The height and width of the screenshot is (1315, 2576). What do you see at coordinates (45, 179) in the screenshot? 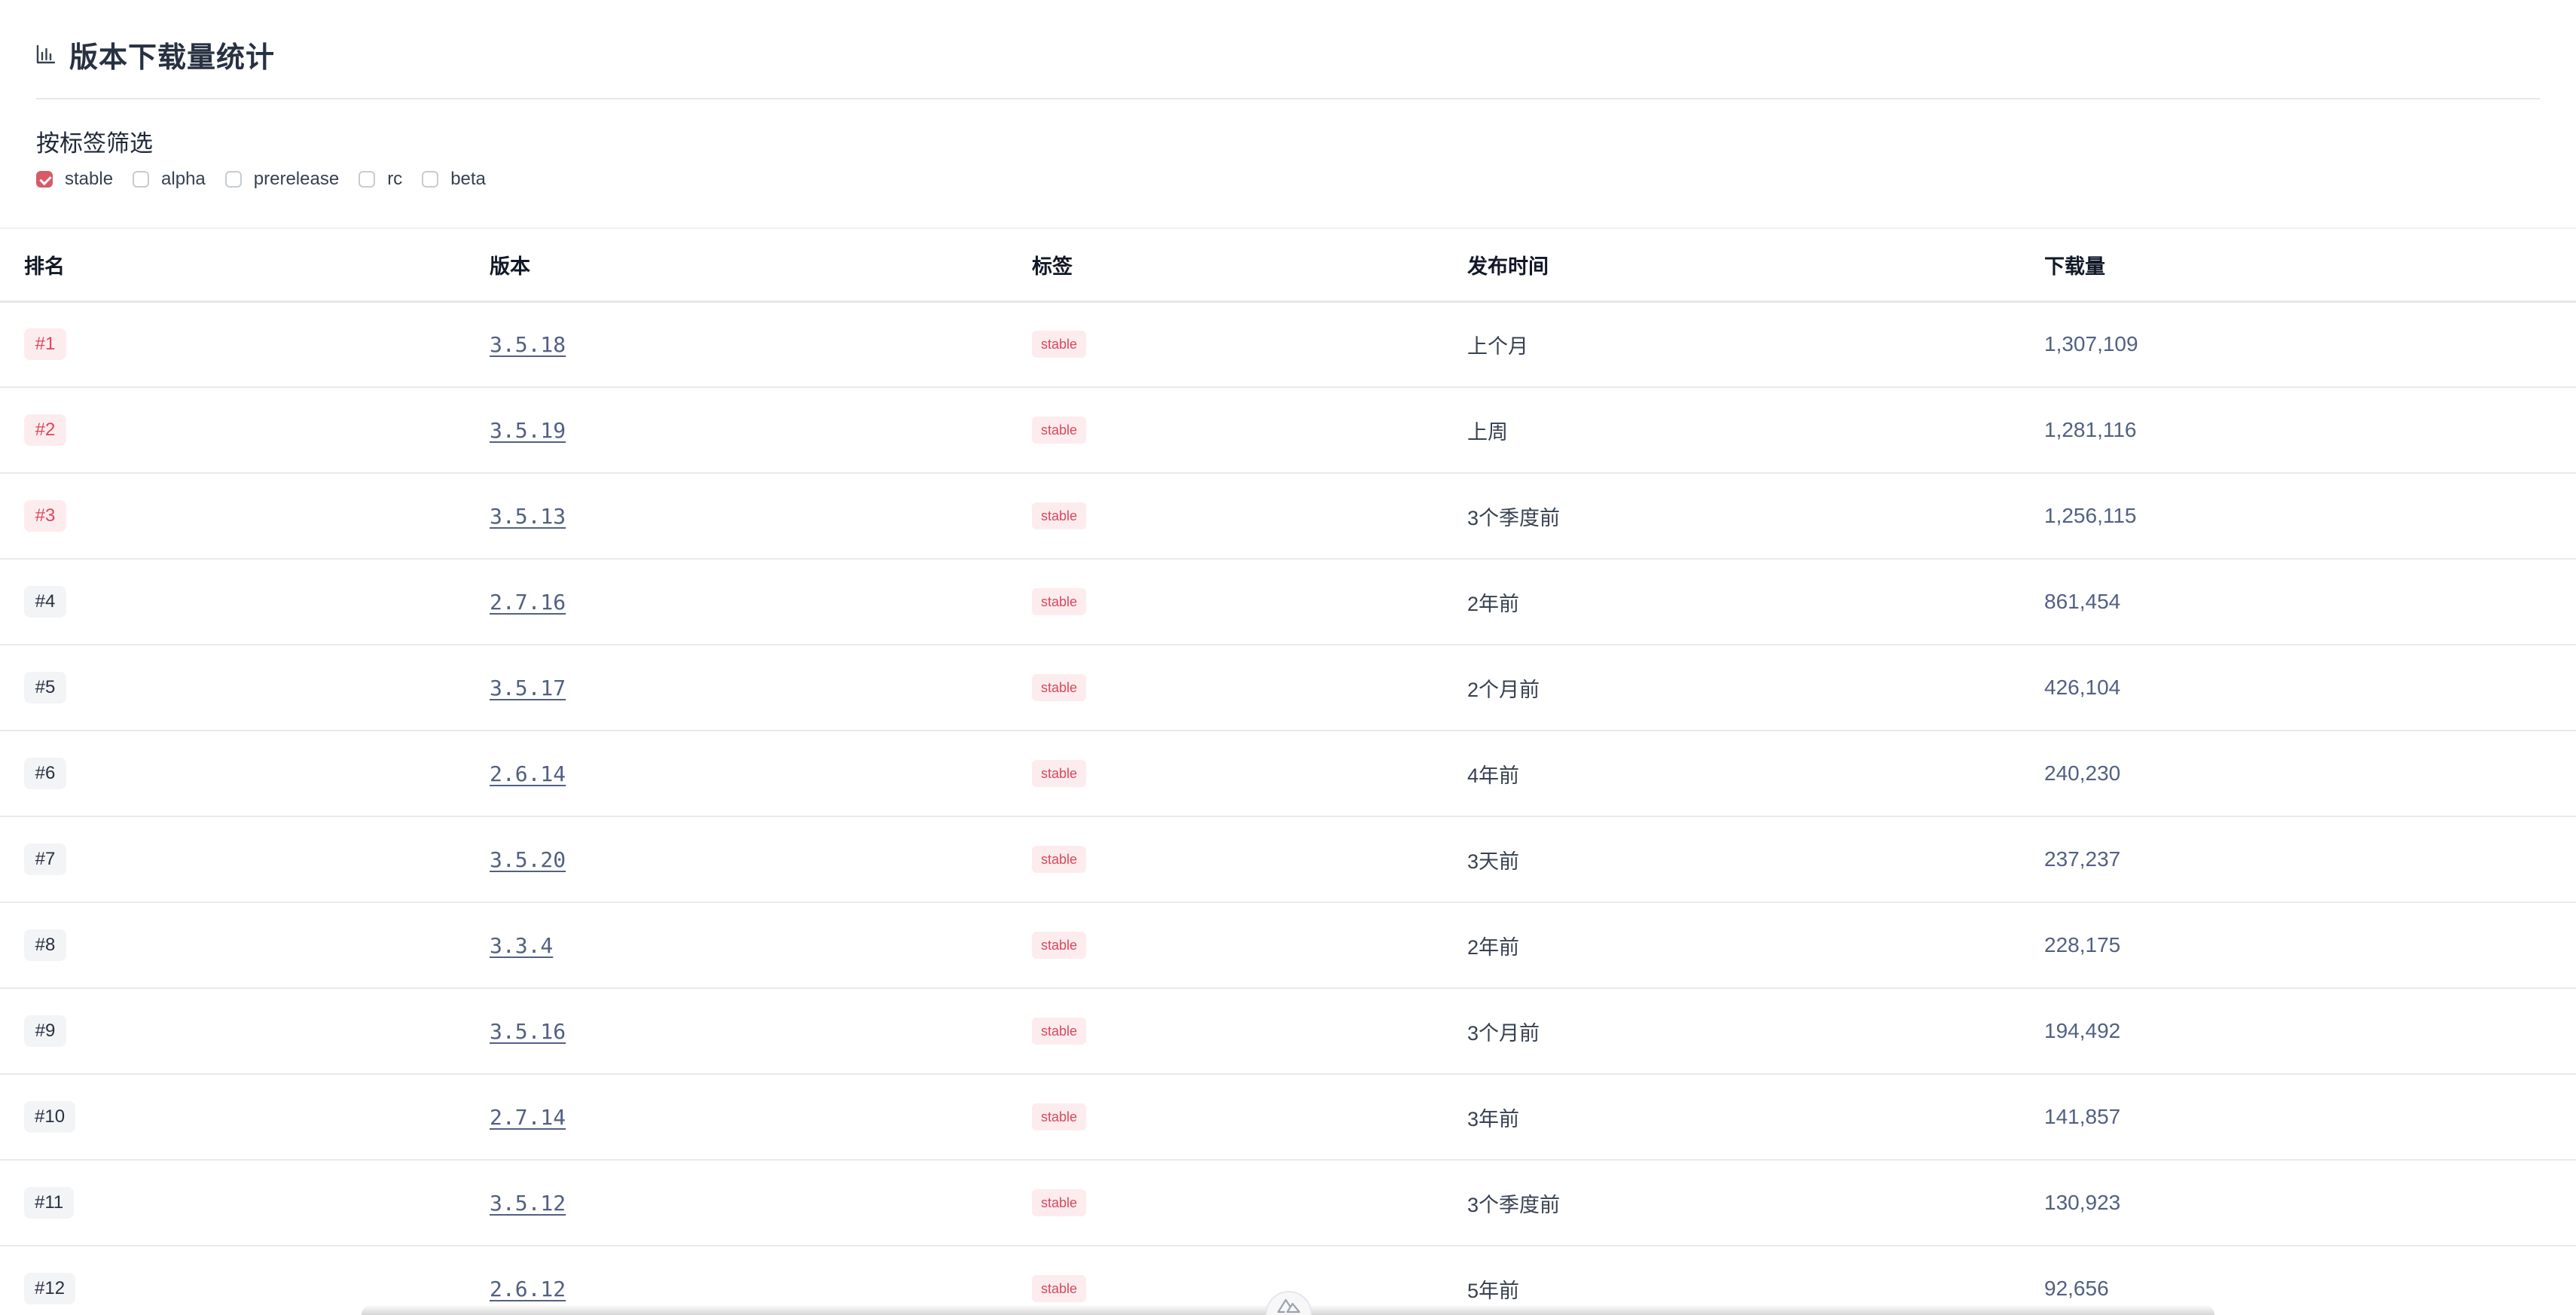
I see `stable-checkbox` at bounding box center [45, 179].